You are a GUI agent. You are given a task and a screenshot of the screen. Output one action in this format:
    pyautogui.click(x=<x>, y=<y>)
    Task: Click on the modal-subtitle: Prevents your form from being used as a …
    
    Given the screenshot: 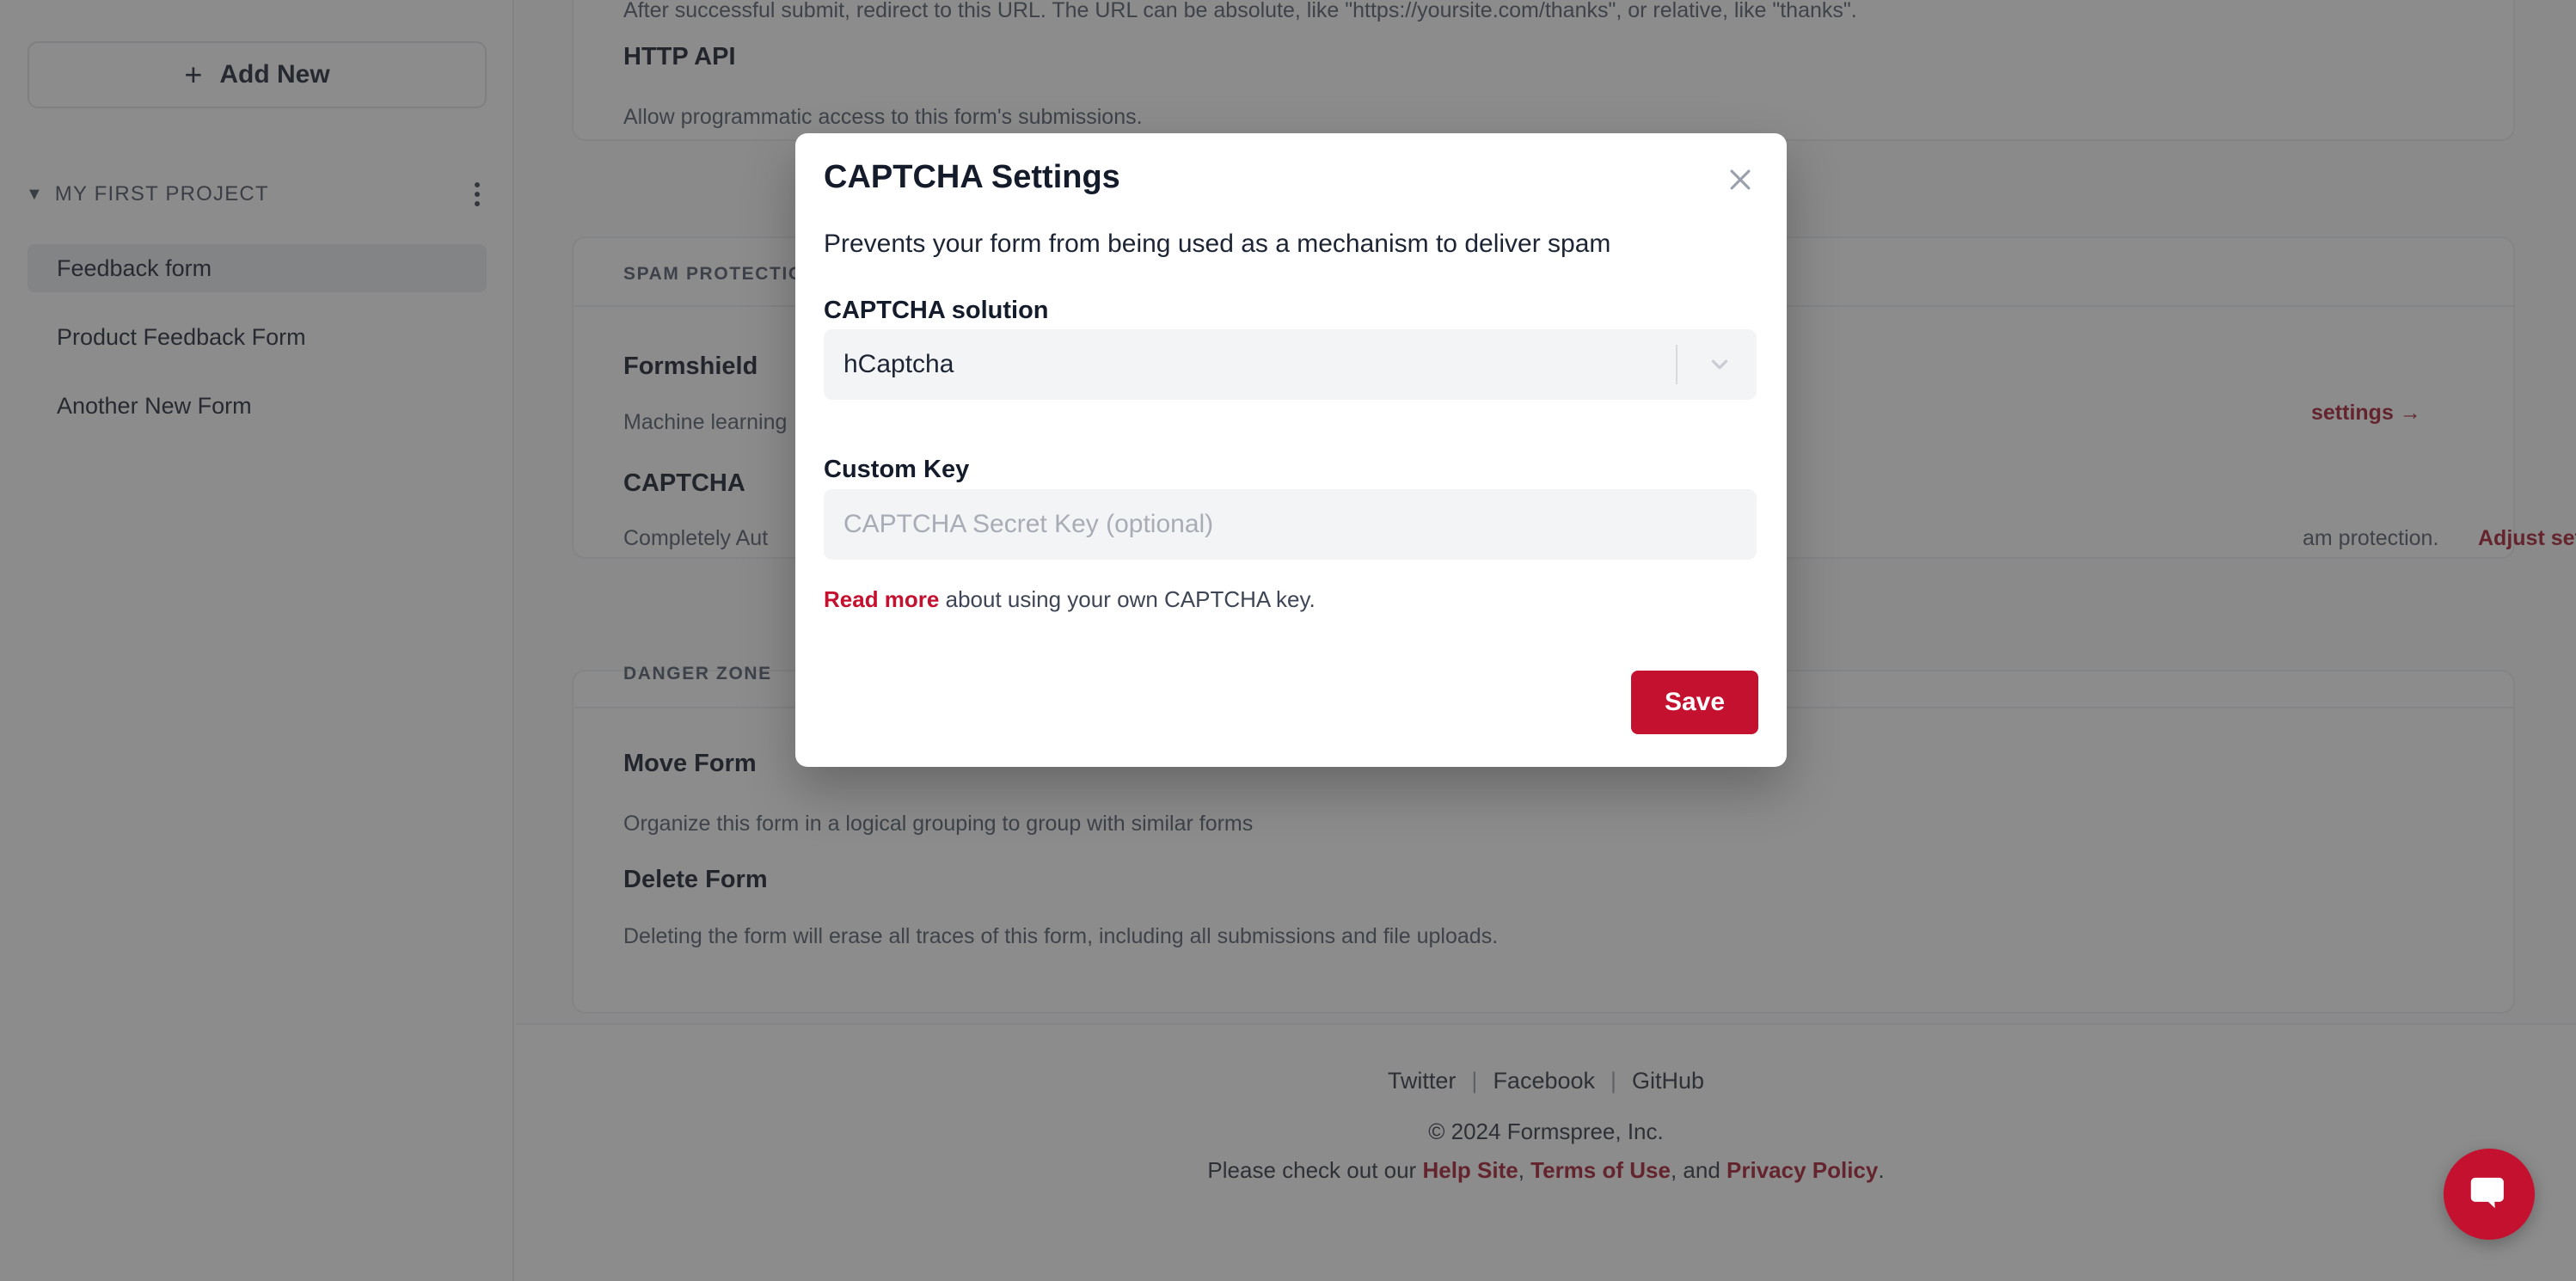 What is the action you would take?
    pyautogui.click(x=1217, y=244)
    